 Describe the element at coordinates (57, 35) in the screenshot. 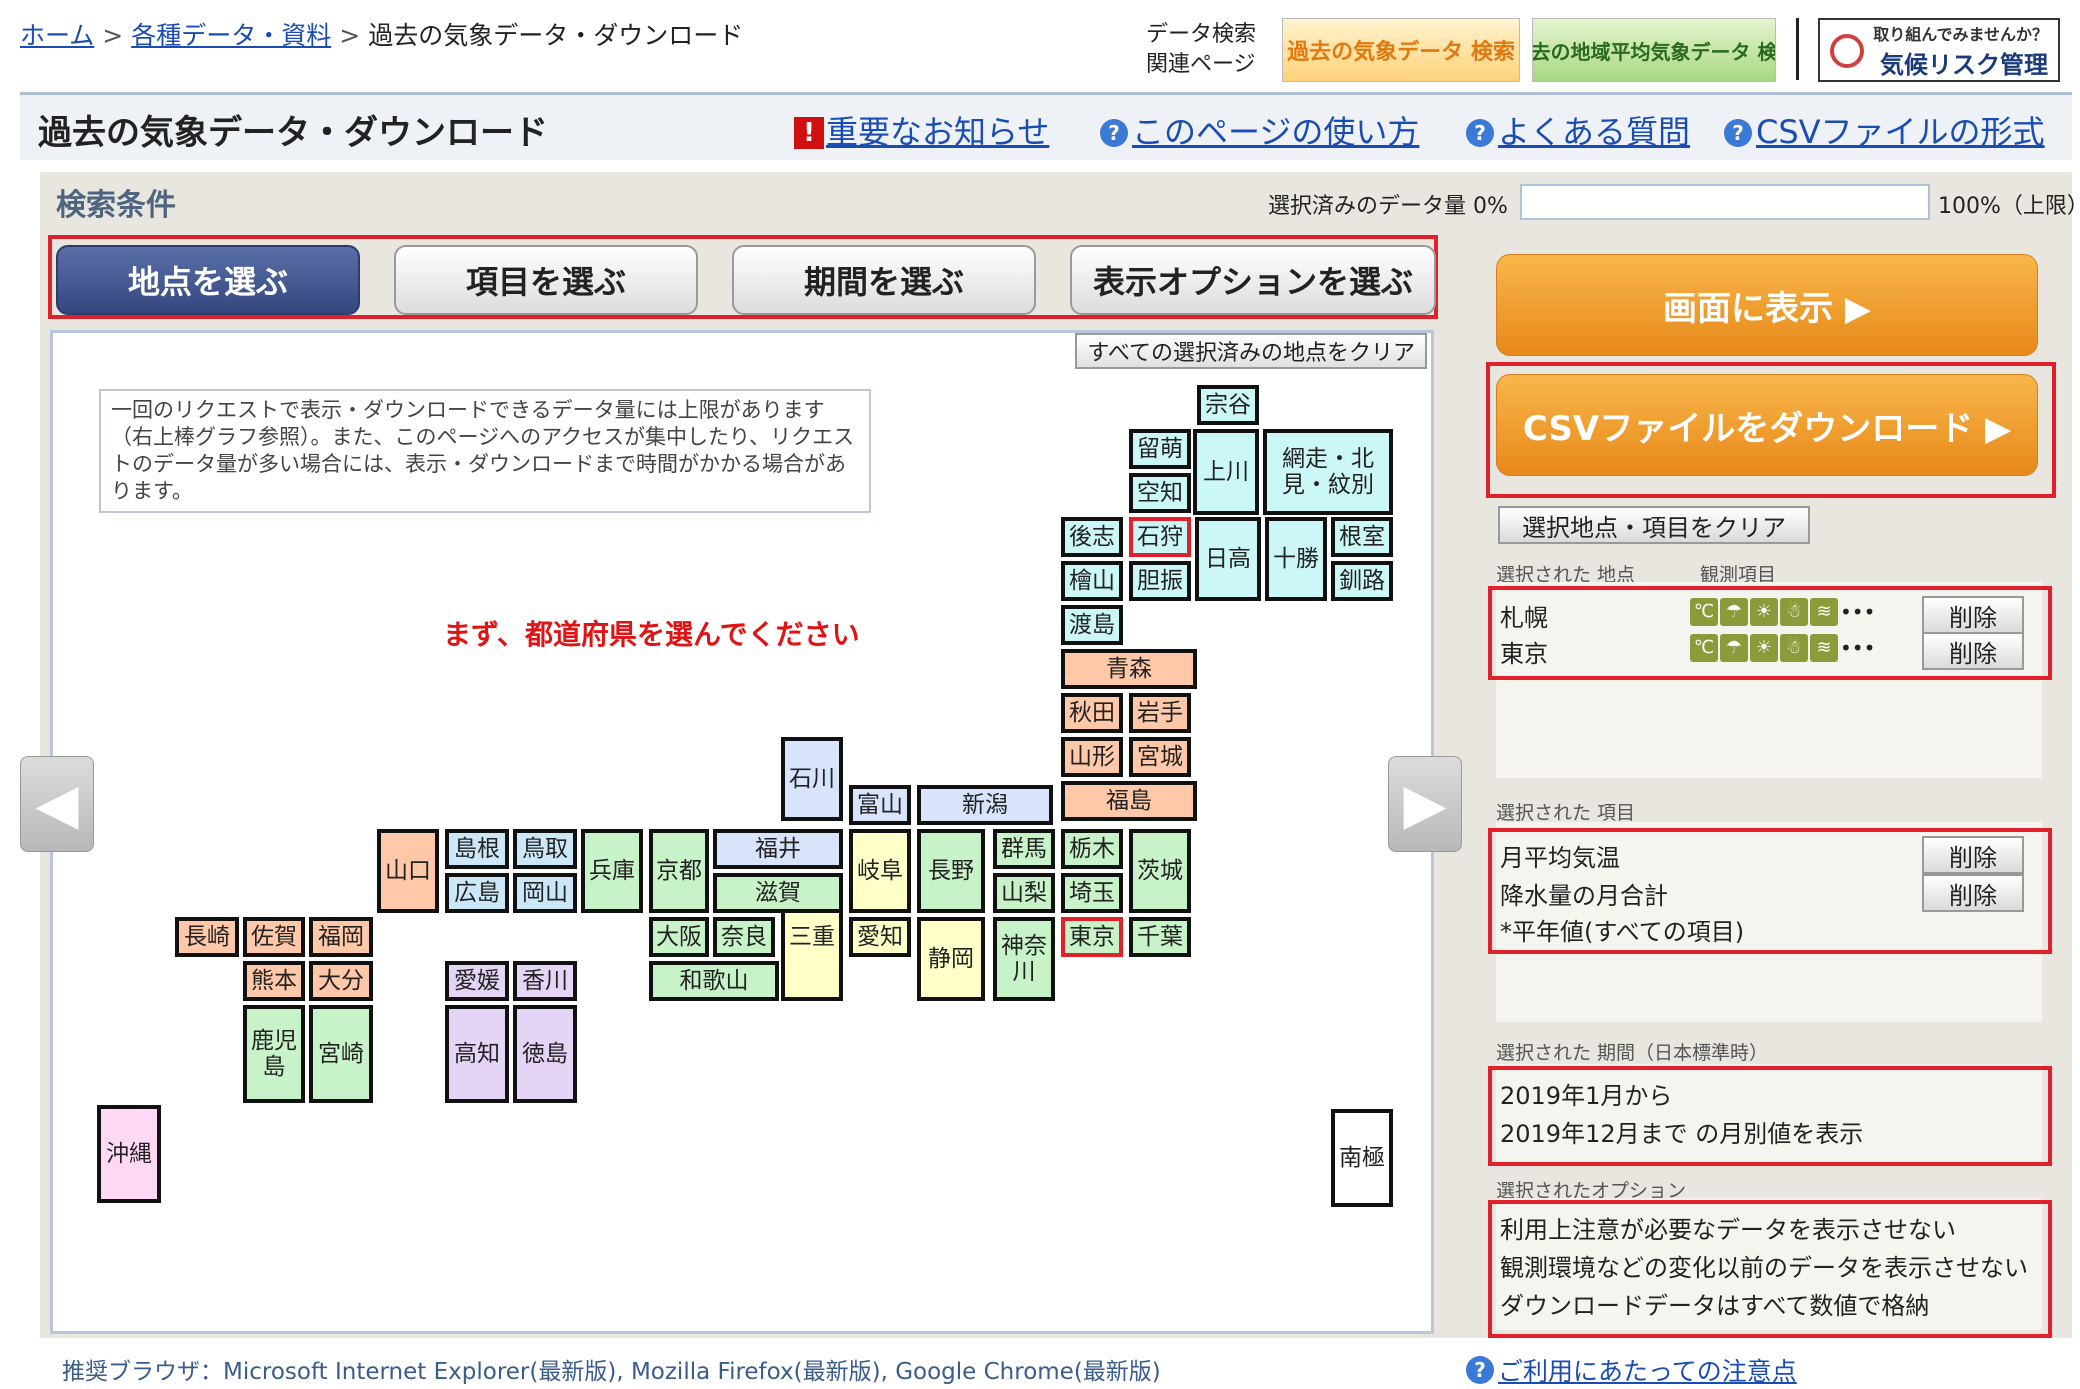

I see `breadcrumb-home-link: ホーム` at that location.